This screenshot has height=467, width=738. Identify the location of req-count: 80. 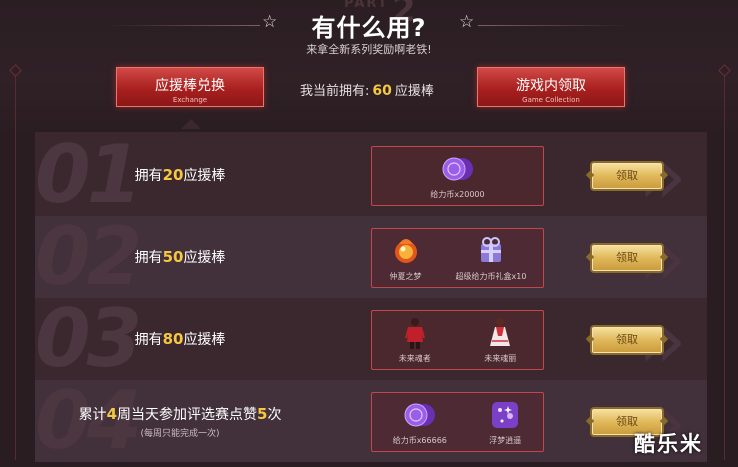
(173, 339).